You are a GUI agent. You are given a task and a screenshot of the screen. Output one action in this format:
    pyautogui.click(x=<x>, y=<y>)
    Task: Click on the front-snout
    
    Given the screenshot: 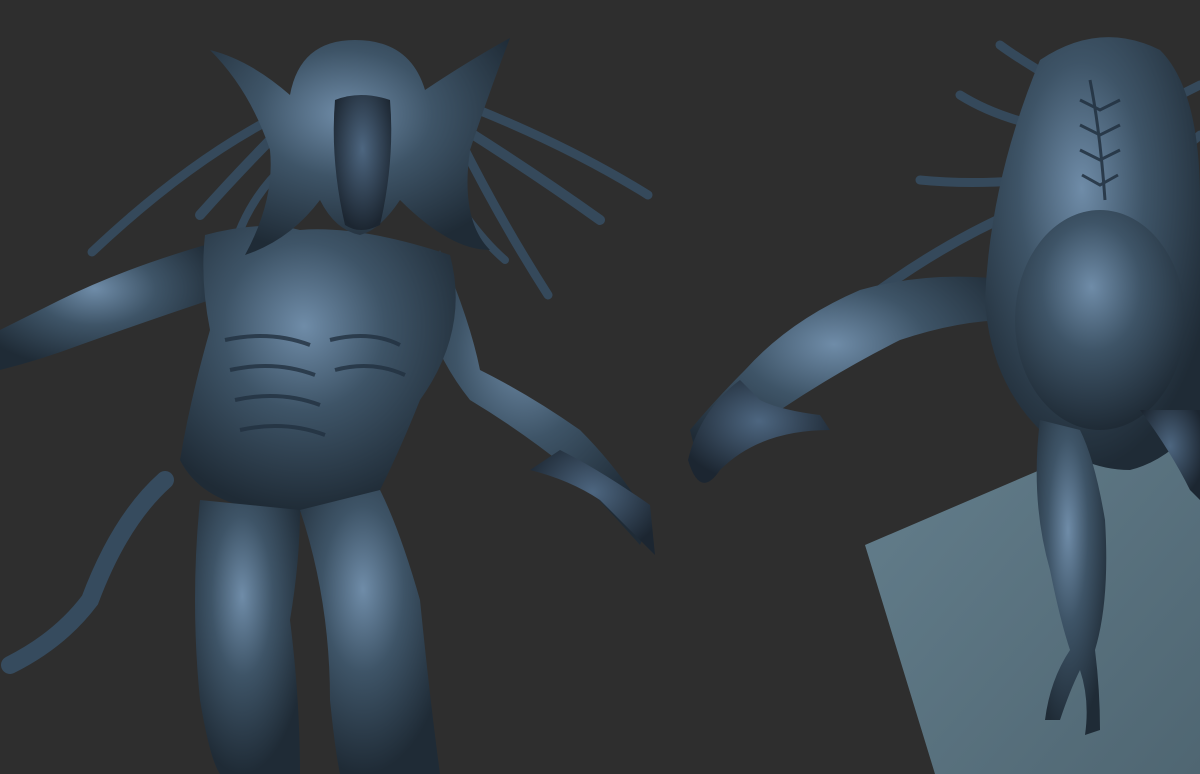 What is the action you would take?
    pyautogui.click(x=362, y=162)
    